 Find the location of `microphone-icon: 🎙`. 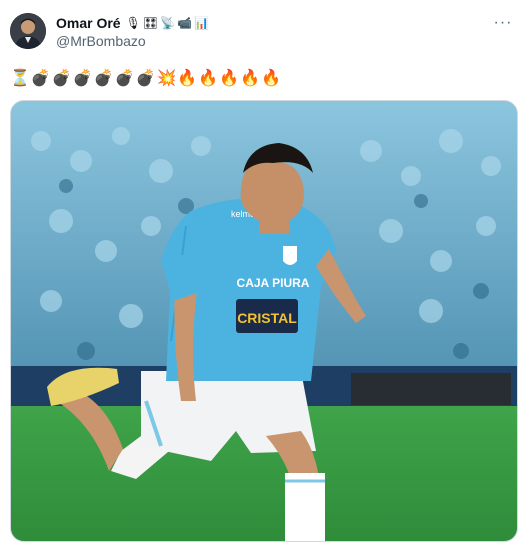

microphone-icon: 🎙 is located at coordinates (133, 23).